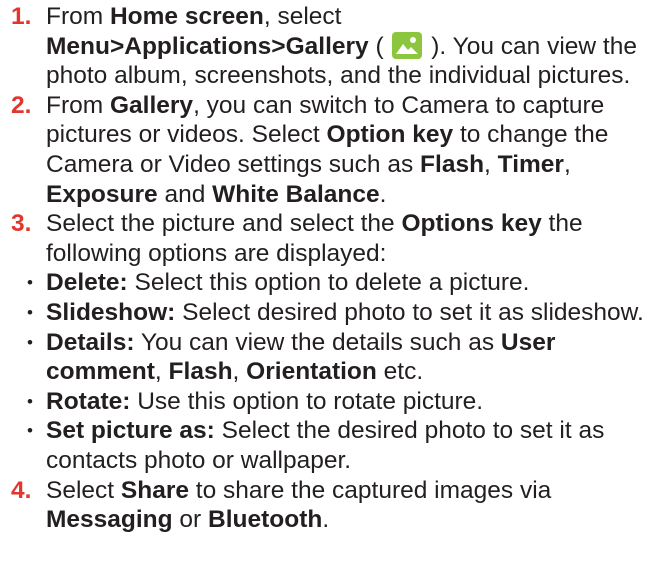 The image size is (667, 588). I want to click on bold-term: White Balance, so click(296, 194).